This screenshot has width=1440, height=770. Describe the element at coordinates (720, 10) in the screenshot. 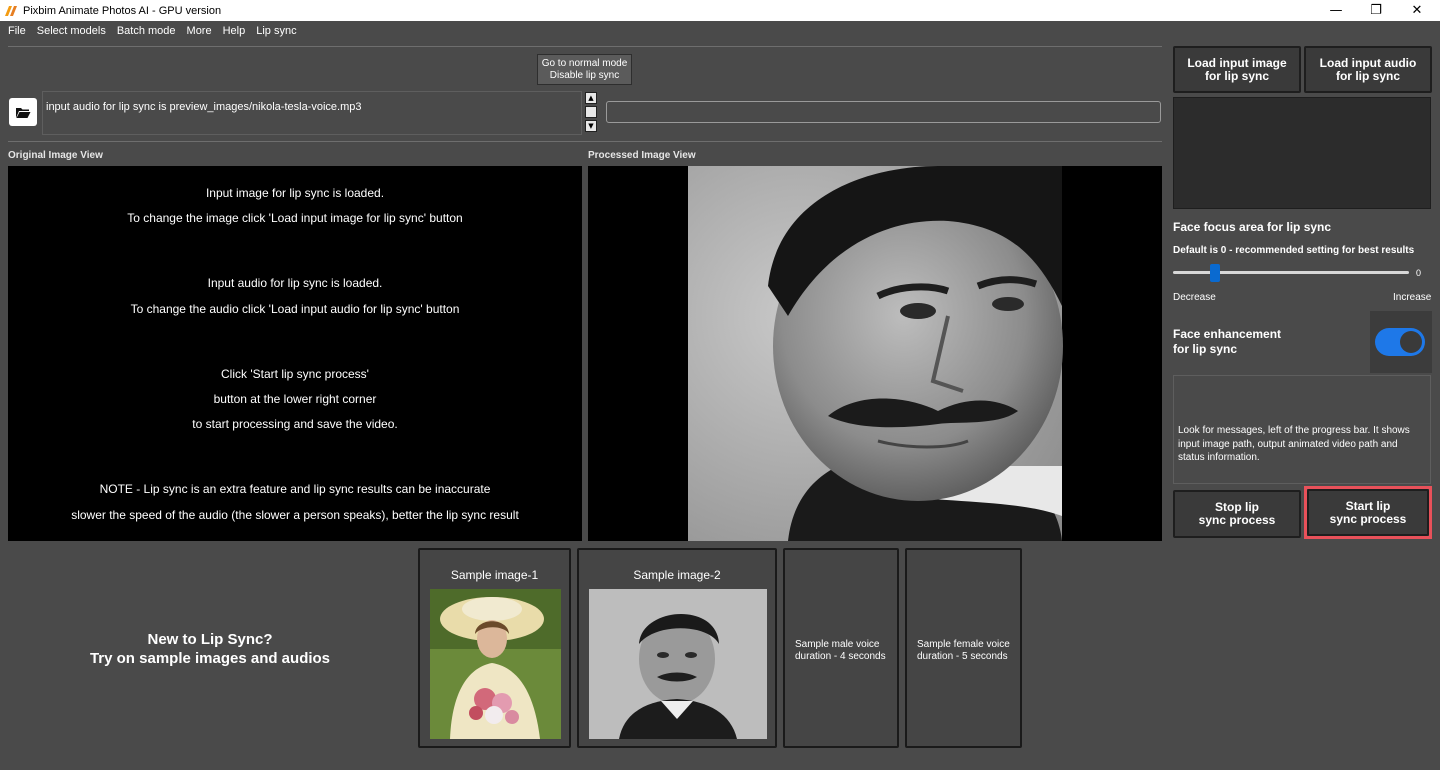

I see `title-bar: Pixbim Animate Photos AI - GPU version` at that location.